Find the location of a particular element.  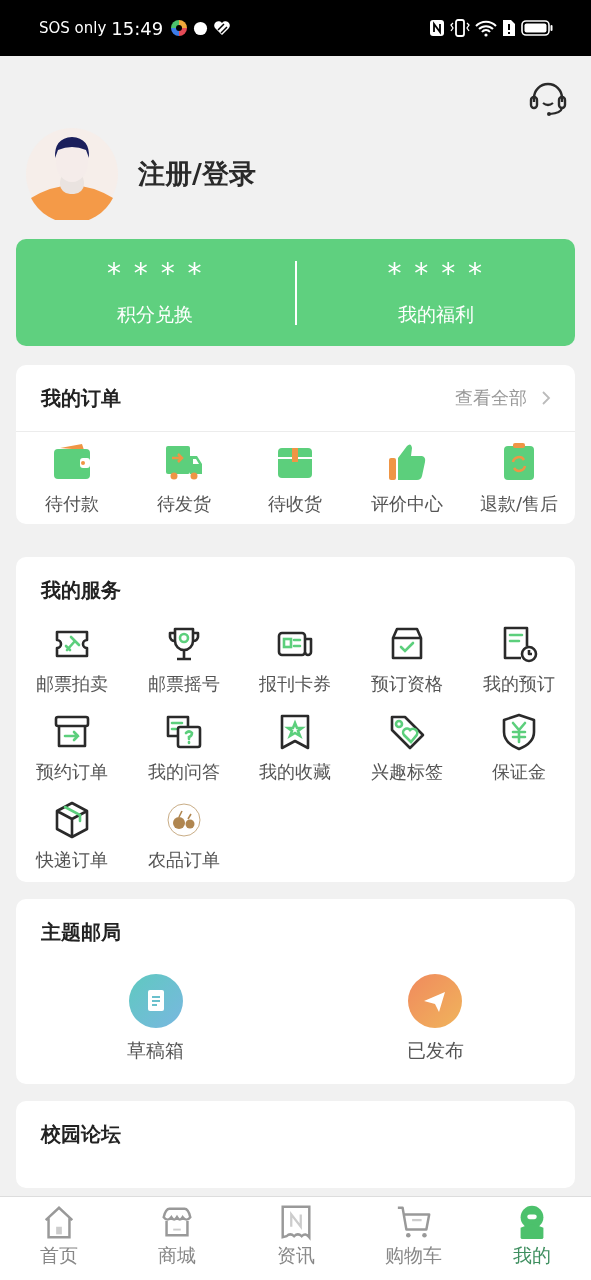

thumbs-up-icon is located at coordinates (407, 462).